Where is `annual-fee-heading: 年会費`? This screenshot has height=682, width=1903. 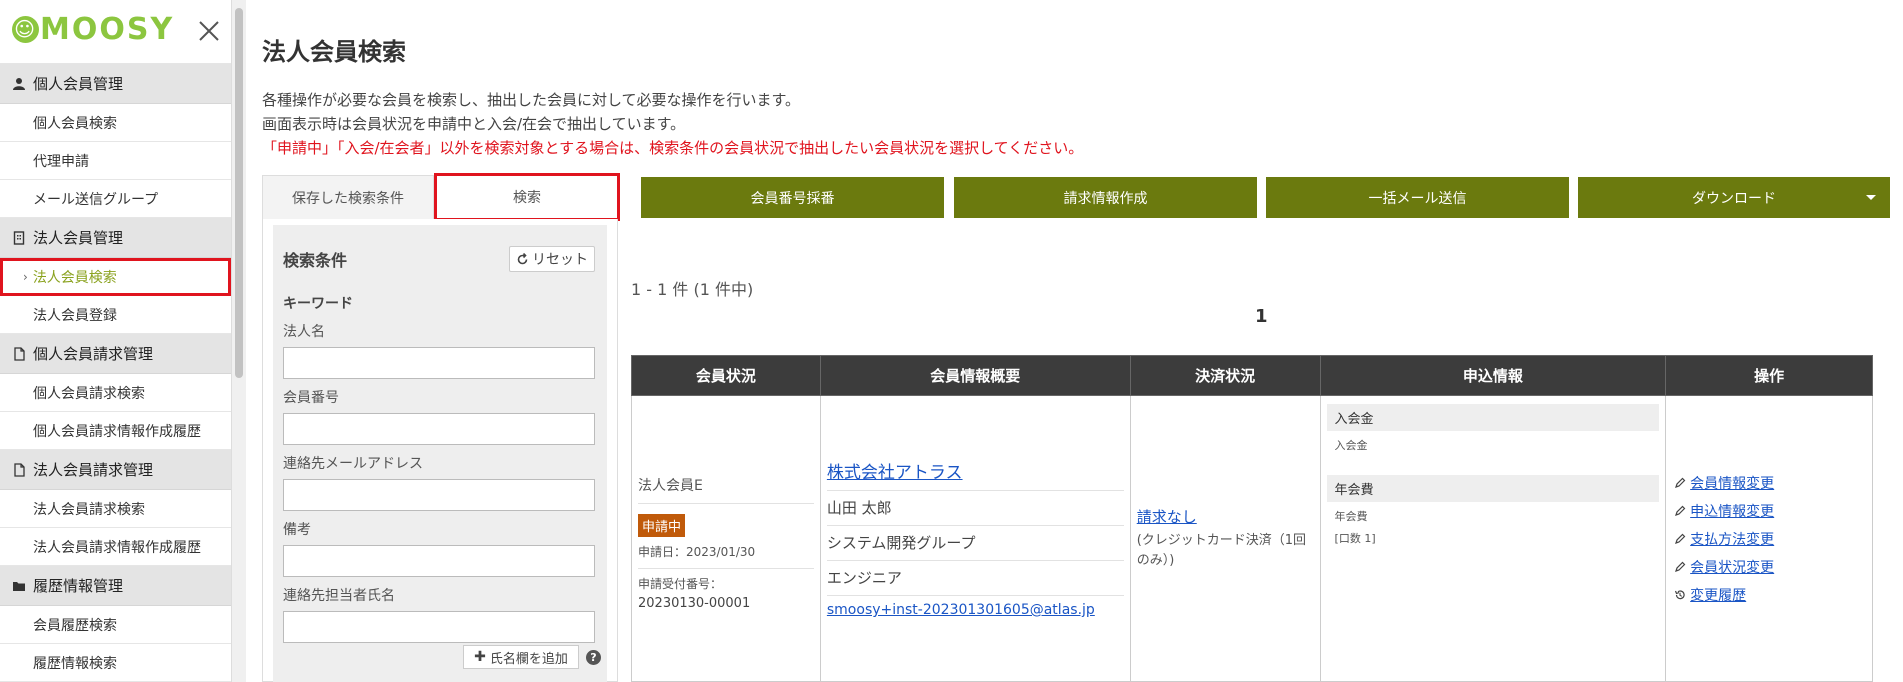
annual-fee-heading: 年会費 is located at coordinates (1493, 488).